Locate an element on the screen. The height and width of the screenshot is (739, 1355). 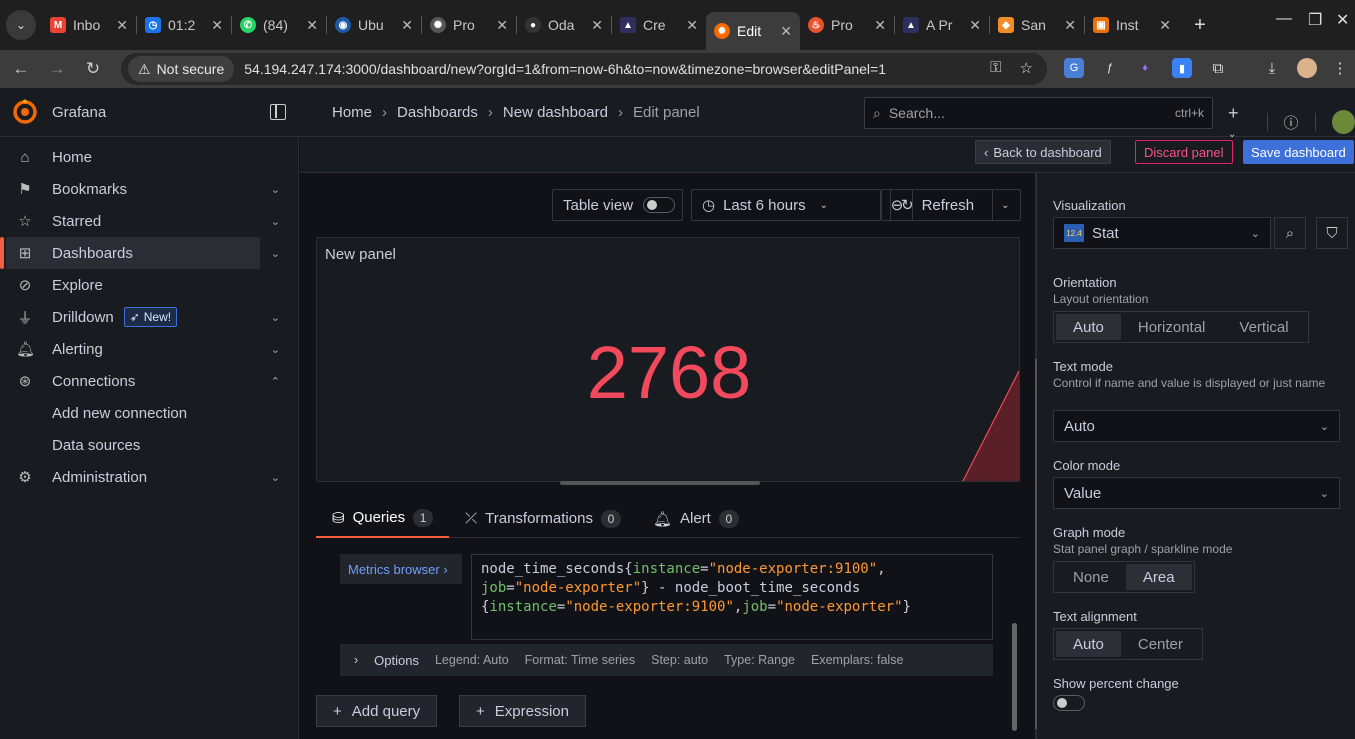
puzzle-extensions-icon: ⧉ is located at coordinates (1218, 68).